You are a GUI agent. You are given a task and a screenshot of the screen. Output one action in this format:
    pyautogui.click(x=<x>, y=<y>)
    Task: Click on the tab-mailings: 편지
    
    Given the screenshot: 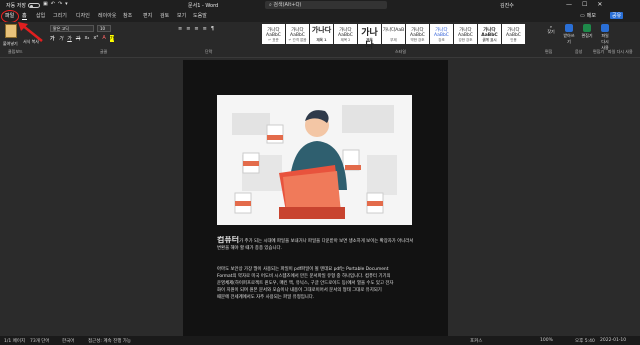 What is the action you would take?
    pyautogui.click(x=147, y=15)
    